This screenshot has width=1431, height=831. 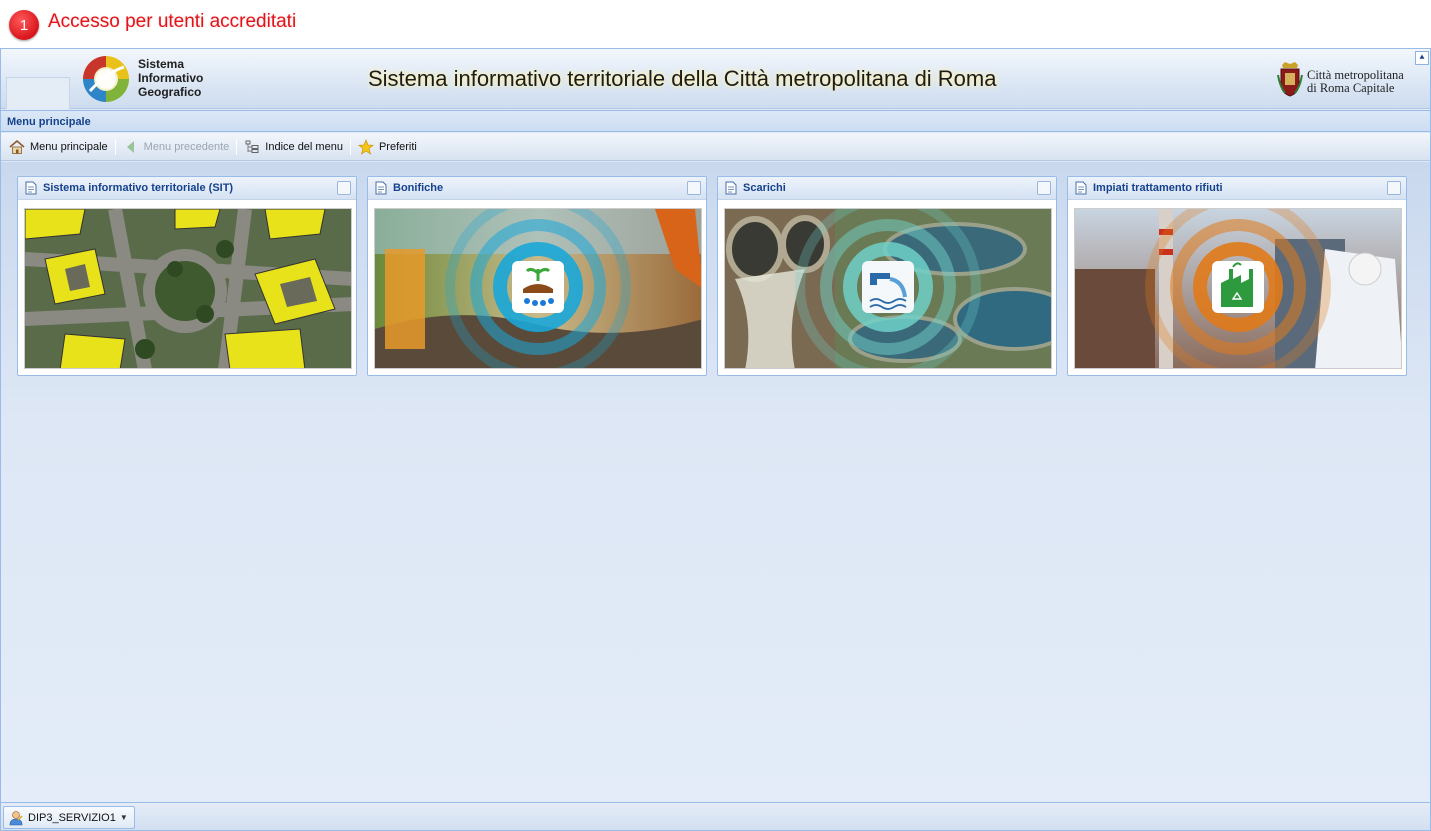 I want to click on bonifiche-image, so click(x=538, y=288).